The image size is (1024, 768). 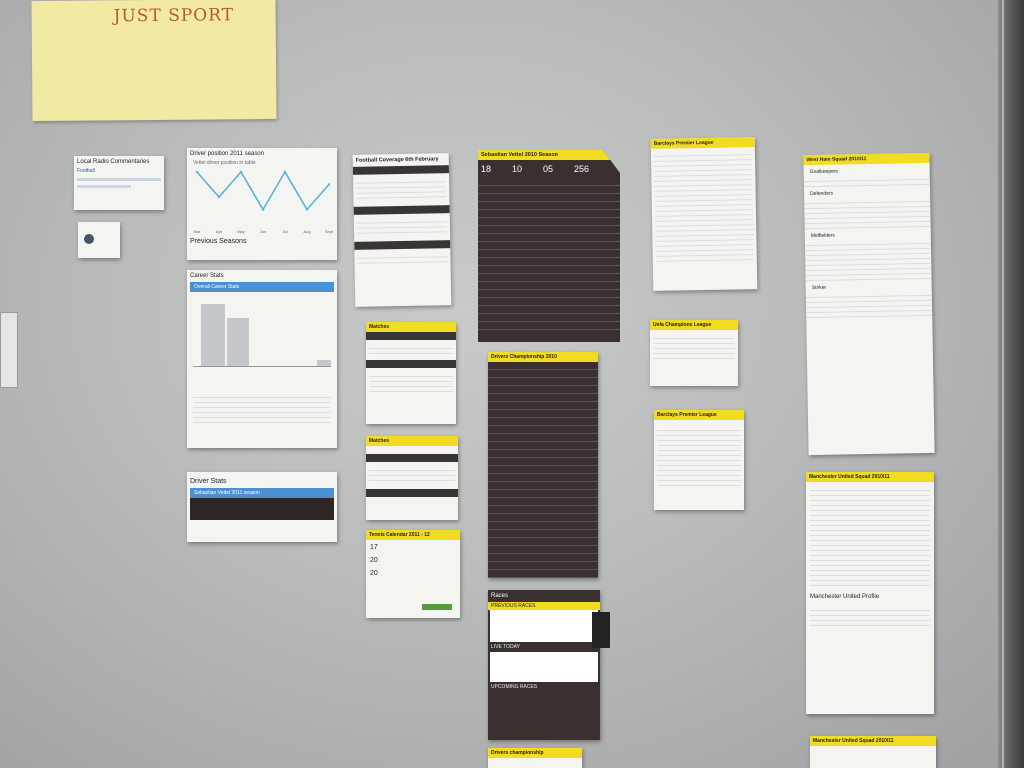 I want to click on card-man-utd-2: Manchester United Squad 2010/11, so click(x=873, y=752).